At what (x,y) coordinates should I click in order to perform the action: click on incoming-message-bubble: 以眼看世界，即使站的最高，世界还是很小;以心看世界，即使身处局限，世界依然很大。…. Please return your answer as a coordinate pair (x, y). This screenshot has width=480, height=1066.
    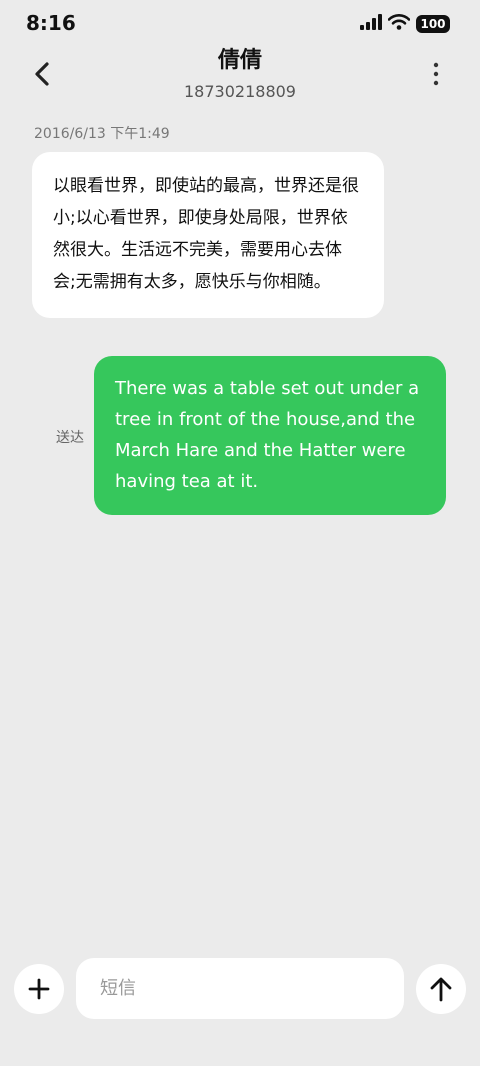
    Looking at the image, I should click on (208, 235).